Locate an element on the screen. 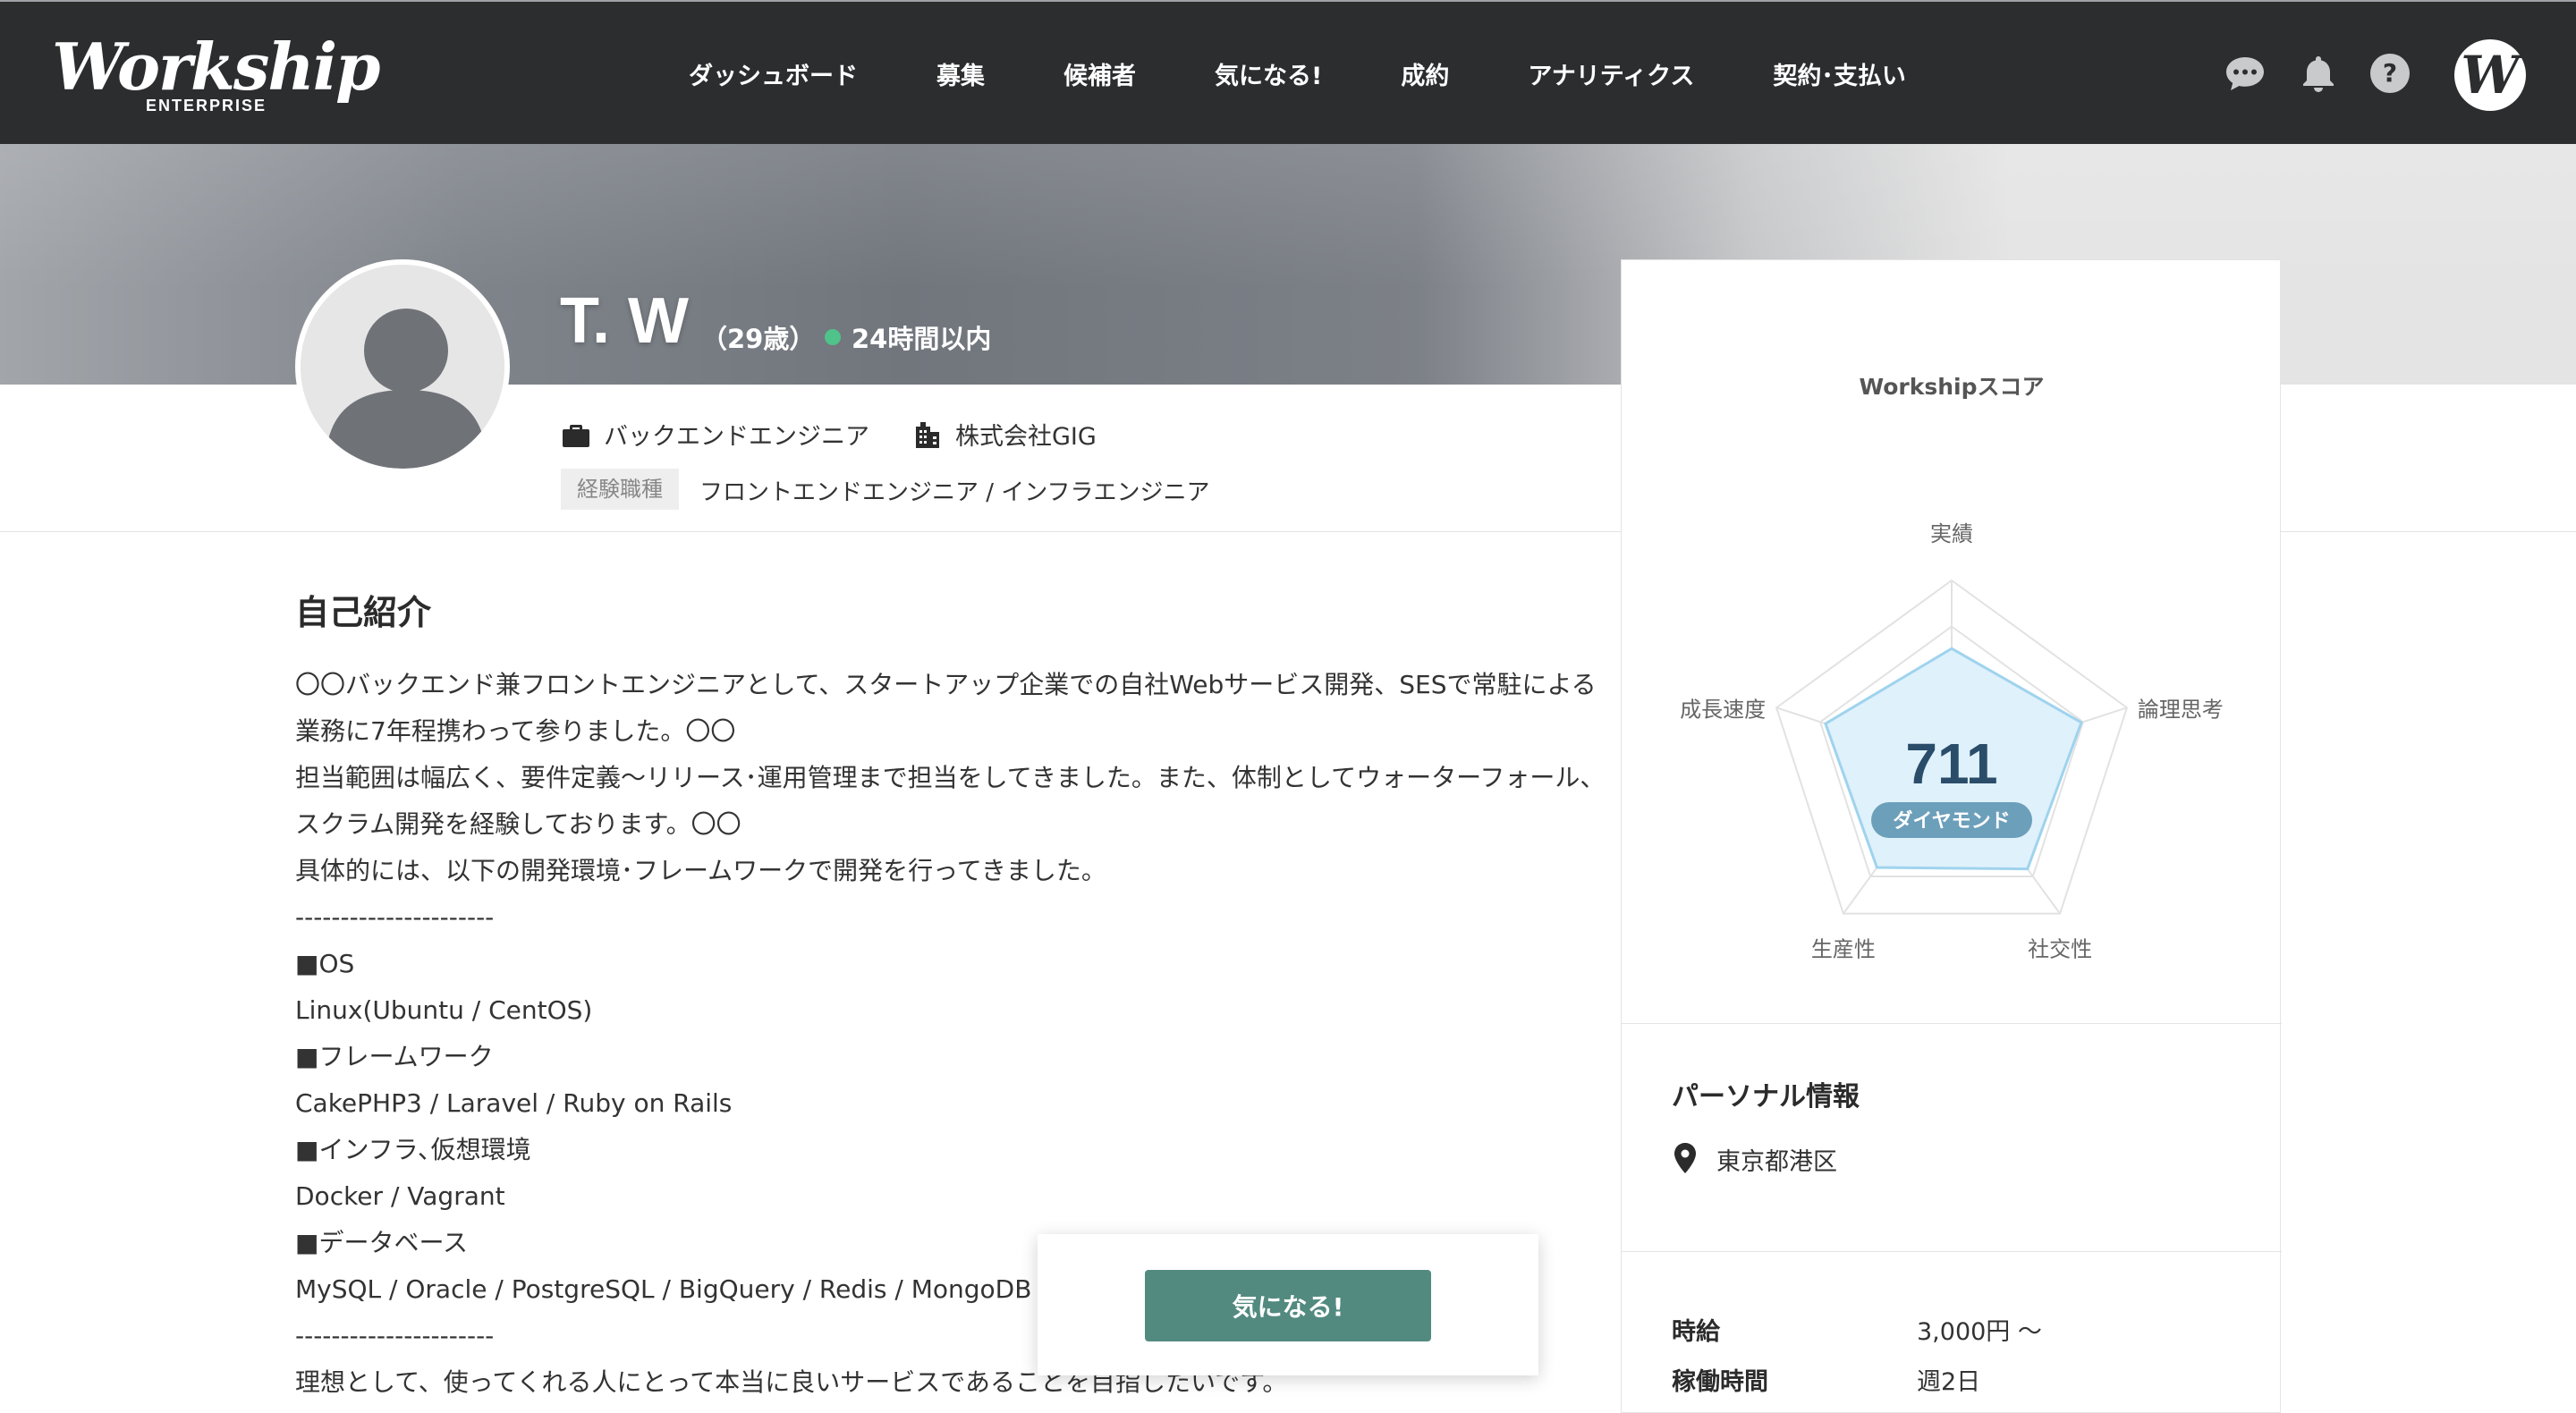 This screenshot has width=2576, height=1413. notification-bell-icon is located at coordinates (2318, 73).